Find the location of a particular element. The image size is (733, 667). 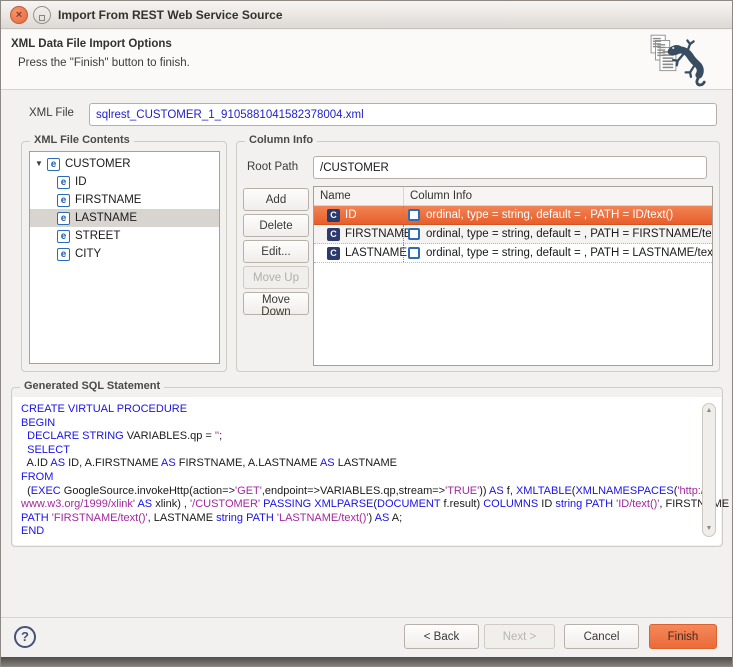

xml-file-input is located at coordinates (403, 114).